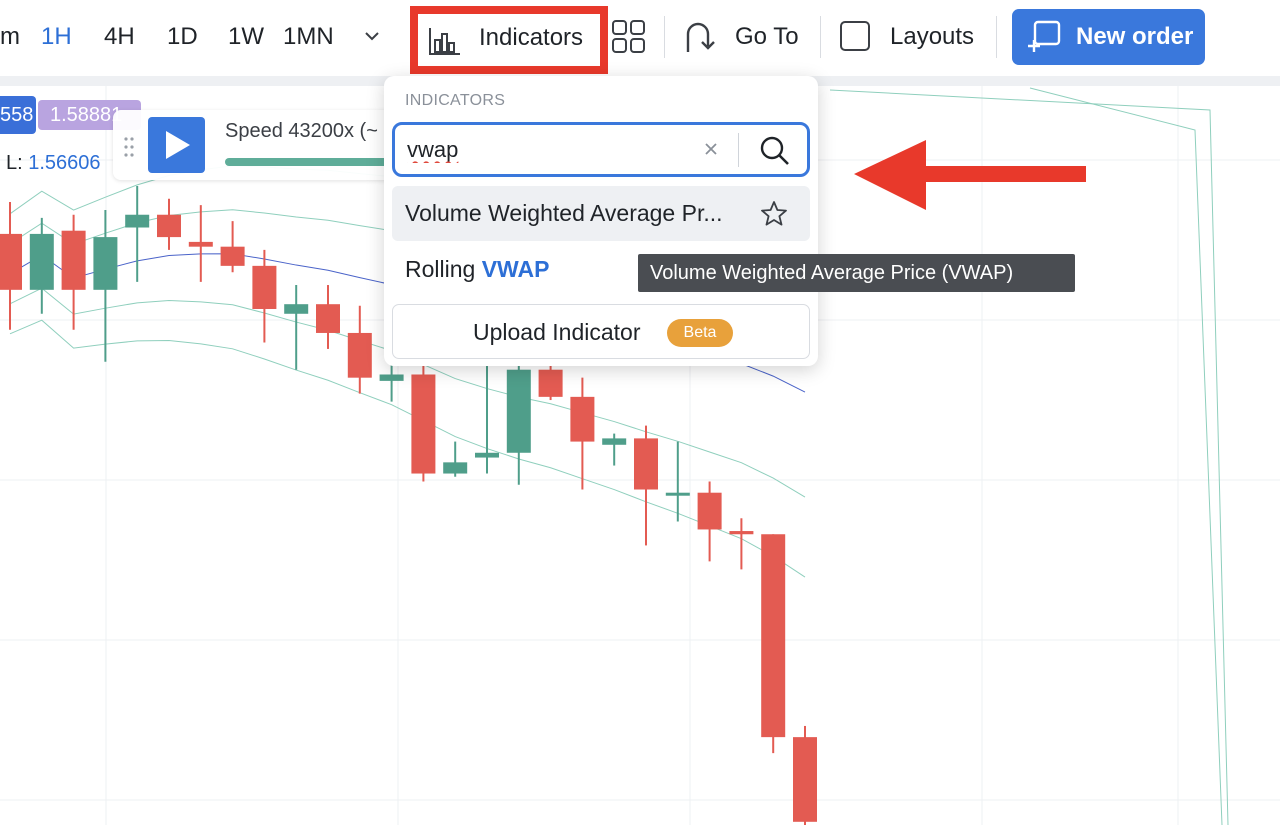 This screenshot has height=825, width=1280. Describe the element at coordinates (14, 163) in the screenshot. I see `low-prefix: L:` at that location.